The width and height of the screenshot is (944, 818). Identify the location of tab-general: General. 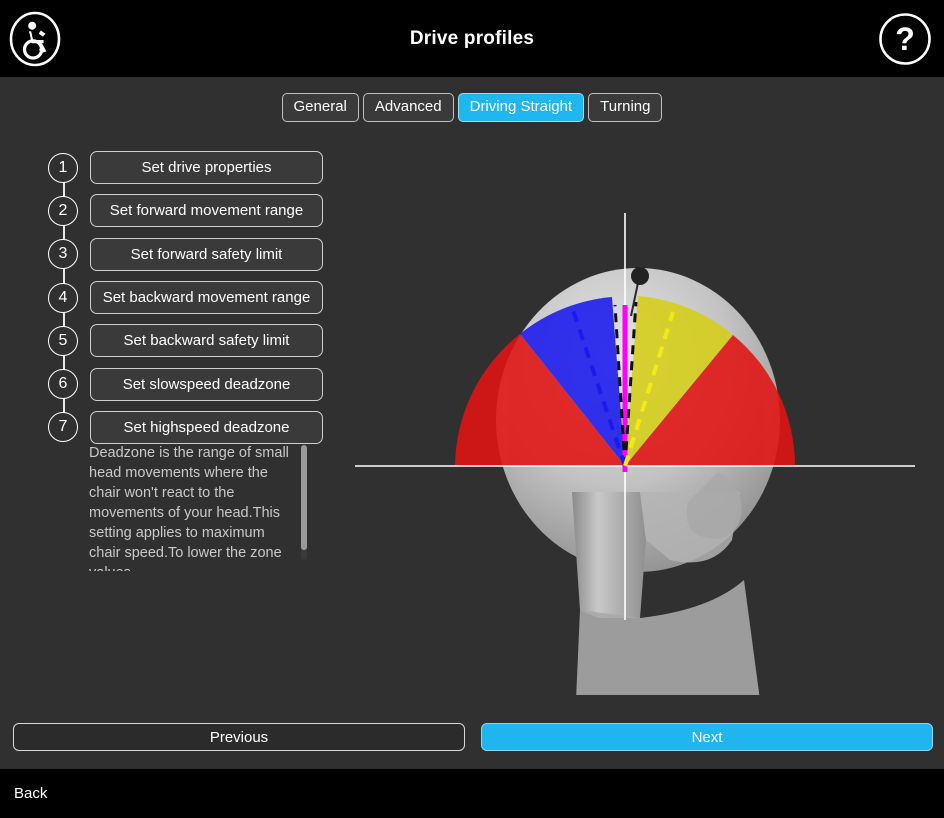
(320, 107).